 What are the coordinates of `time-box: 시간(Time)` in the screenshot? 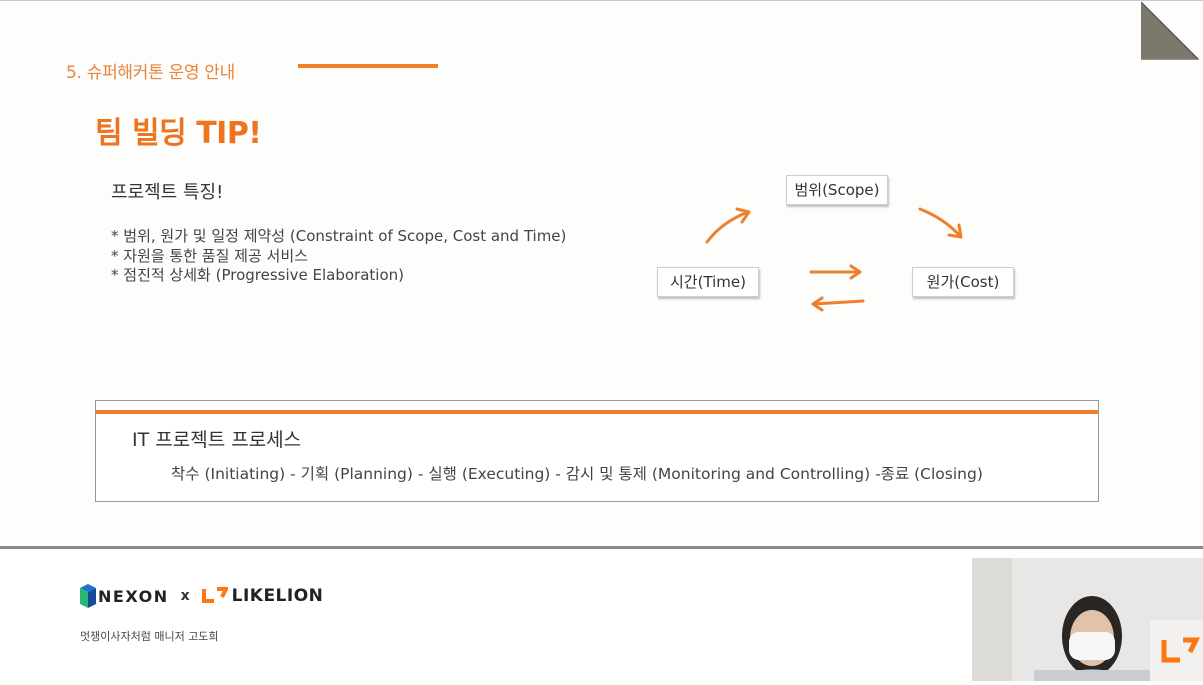 It's located at (708, 282).